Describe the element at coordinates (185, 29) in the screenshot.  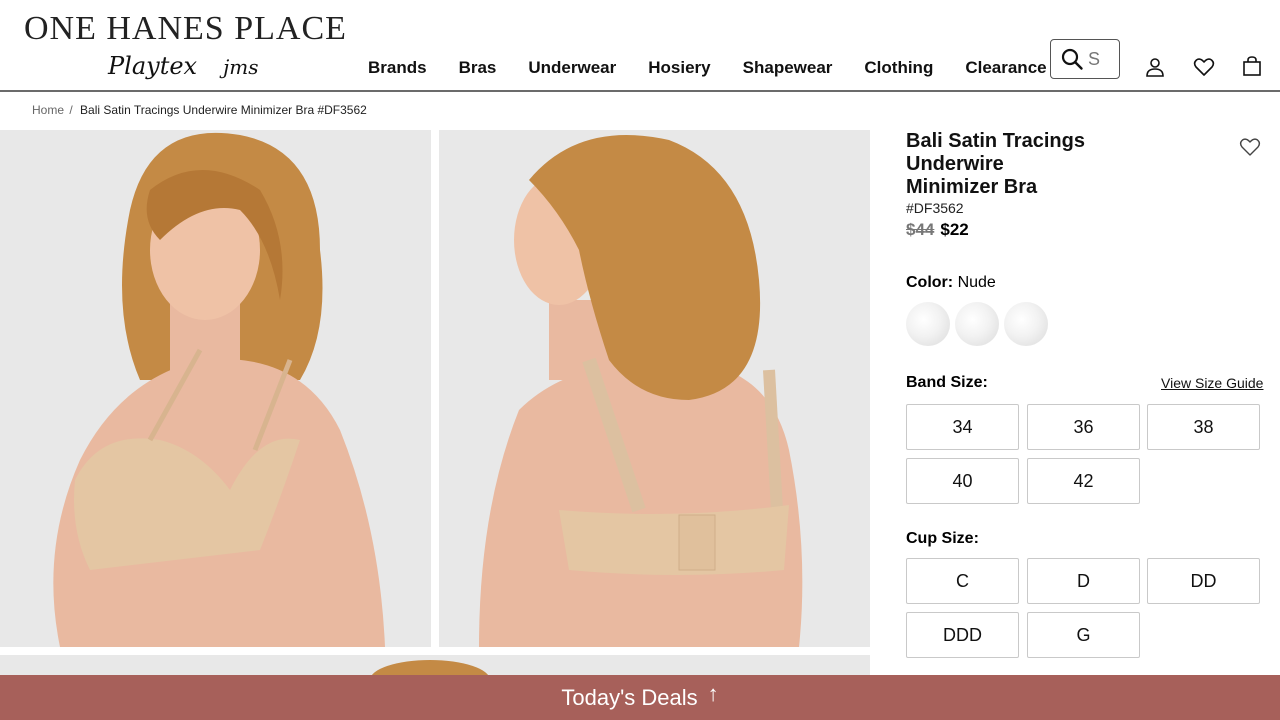
I see `logo: ONE HANES PLACE` at that location.